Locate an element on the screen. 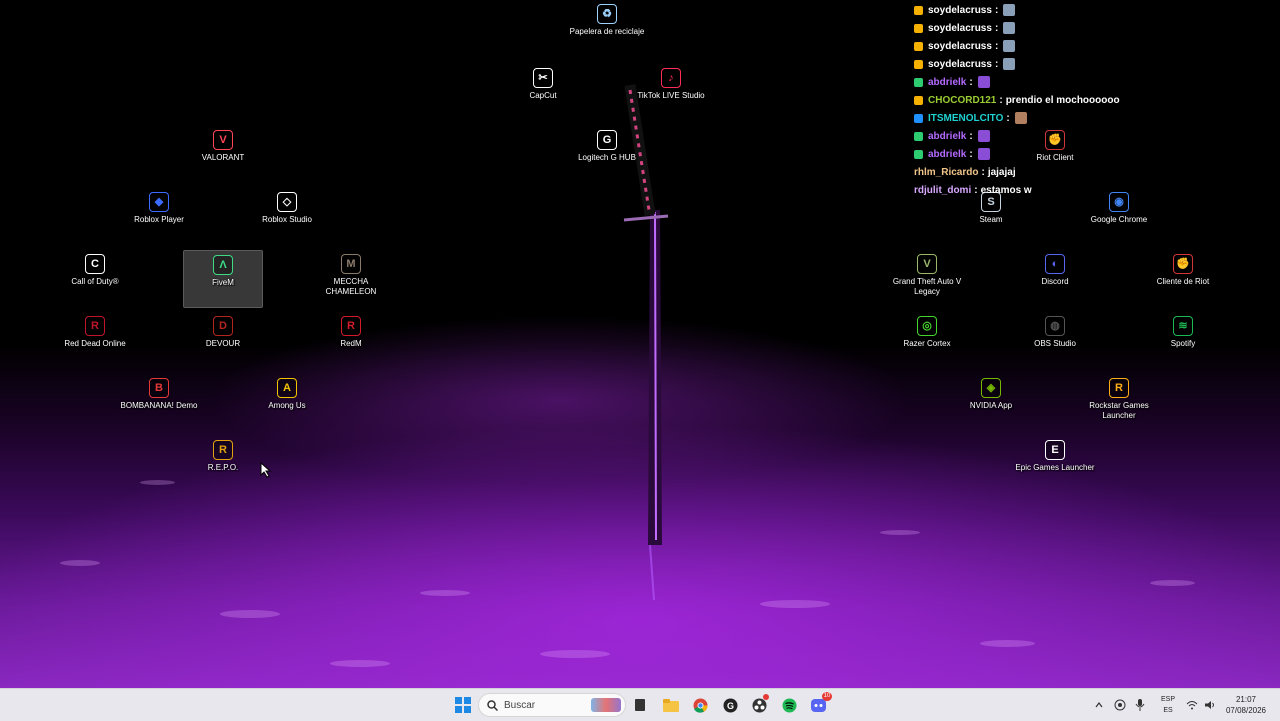 This screenshot has height=721, width=1280. clock-date: 07/08/2026 is located at coordinates (1246, 710).